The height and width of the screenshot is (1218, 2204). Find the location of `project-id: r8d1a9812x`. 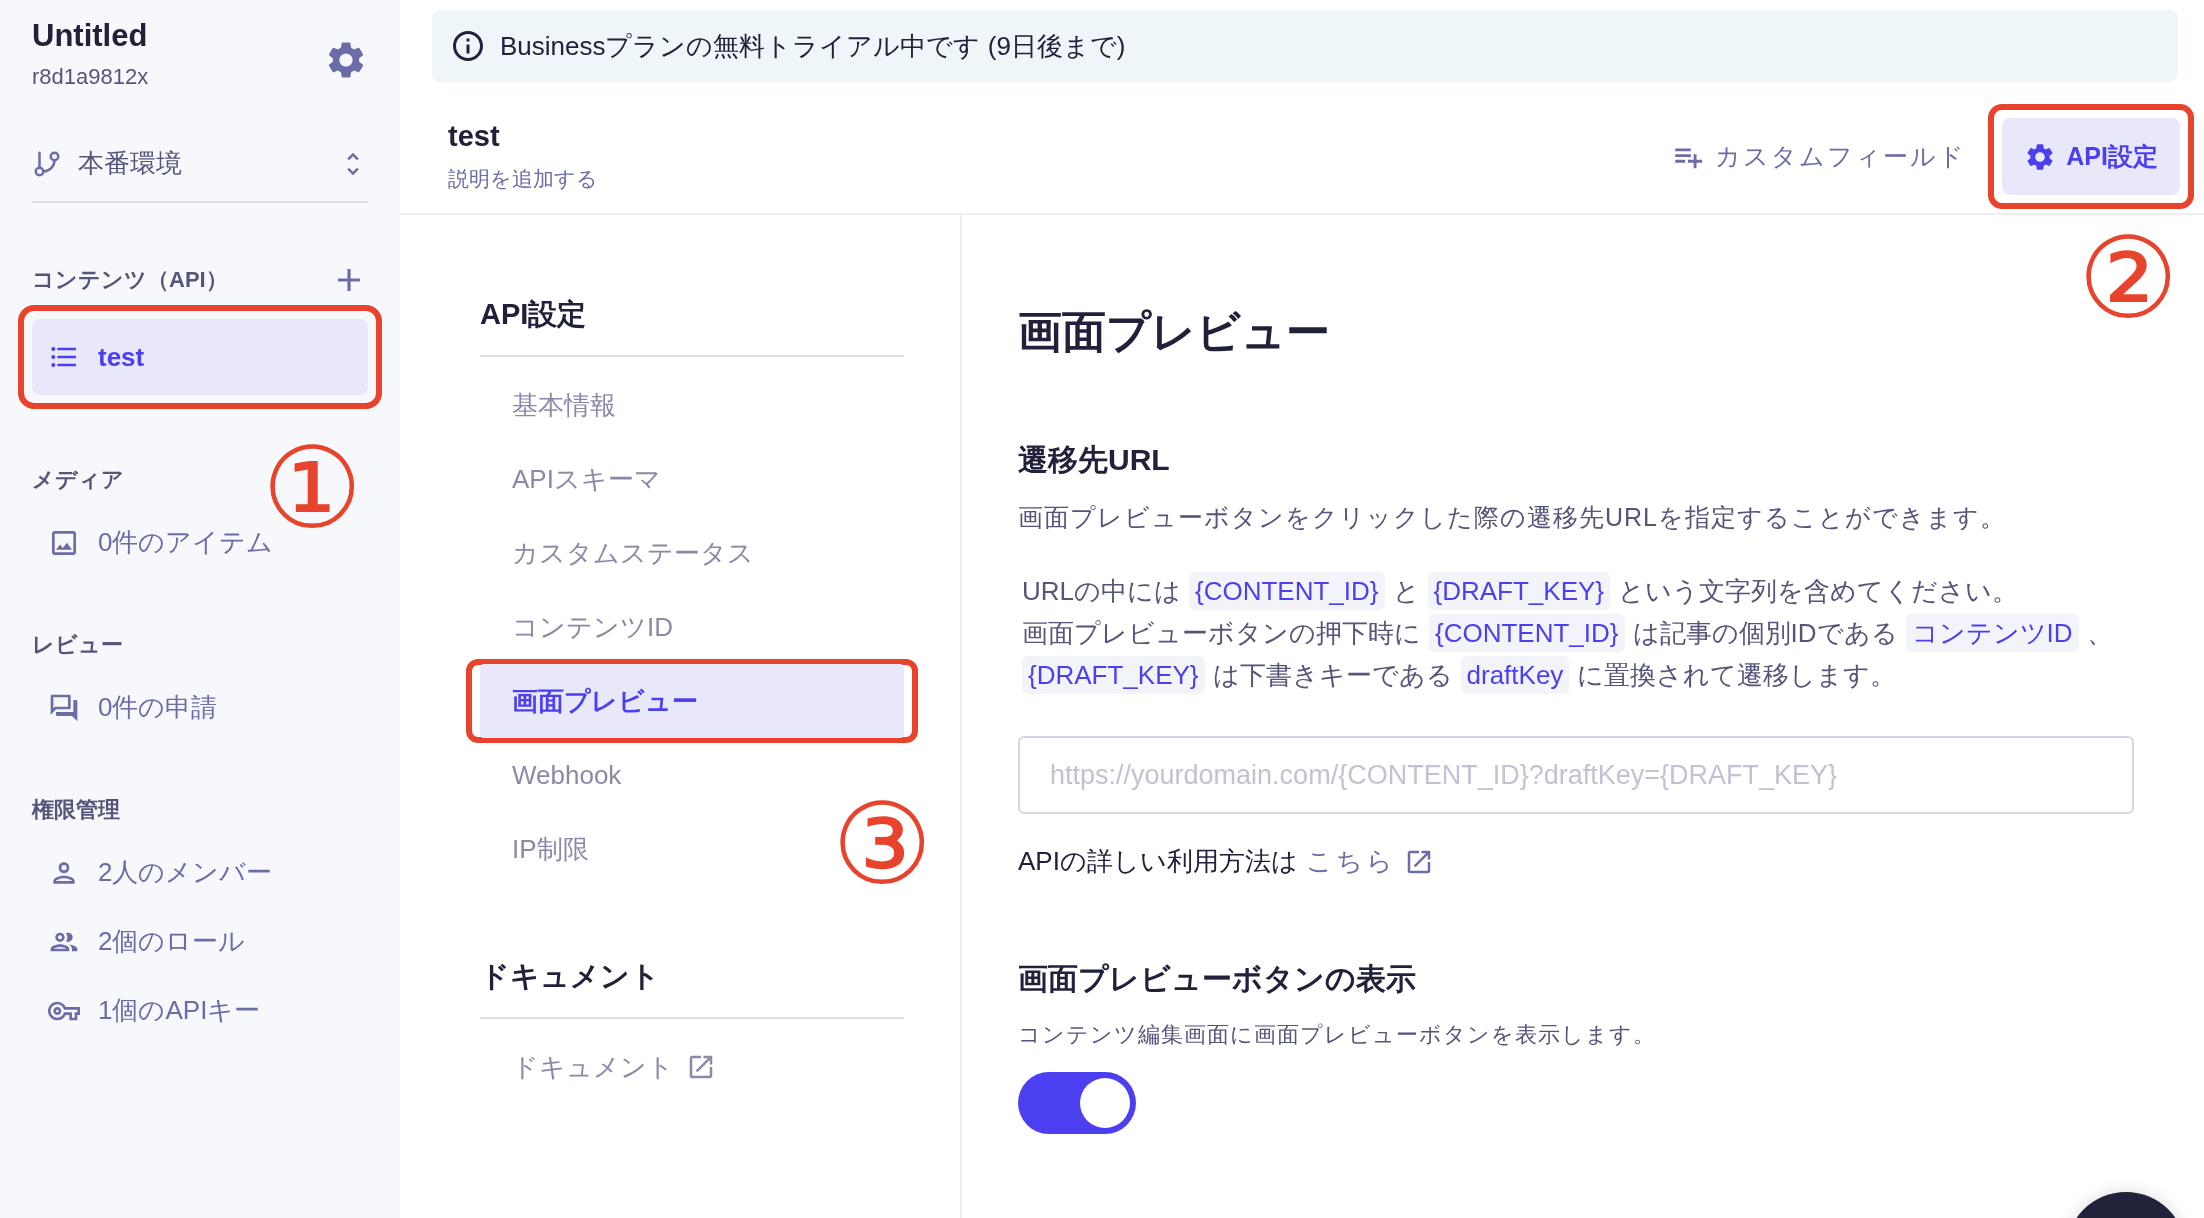

project-id: r8d1a9812x is located at coordinates (90, 77).